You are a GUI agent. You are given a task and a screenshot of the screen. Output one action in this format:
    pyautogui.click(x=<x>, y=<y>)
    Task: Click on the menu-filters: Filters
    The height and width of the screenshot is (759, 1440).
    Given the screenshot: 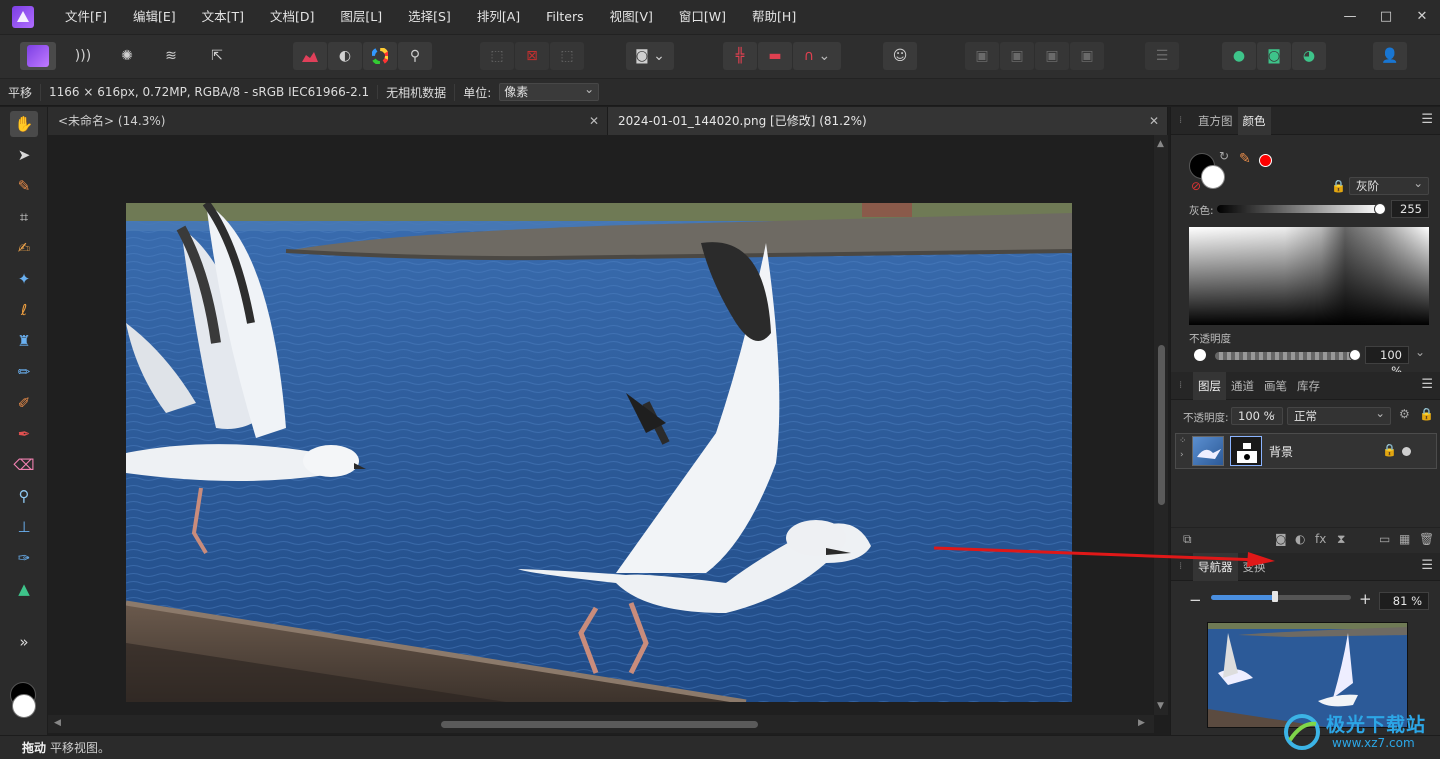 What is the action you would take?
    pyautogui.click(x=564, y=17)
    